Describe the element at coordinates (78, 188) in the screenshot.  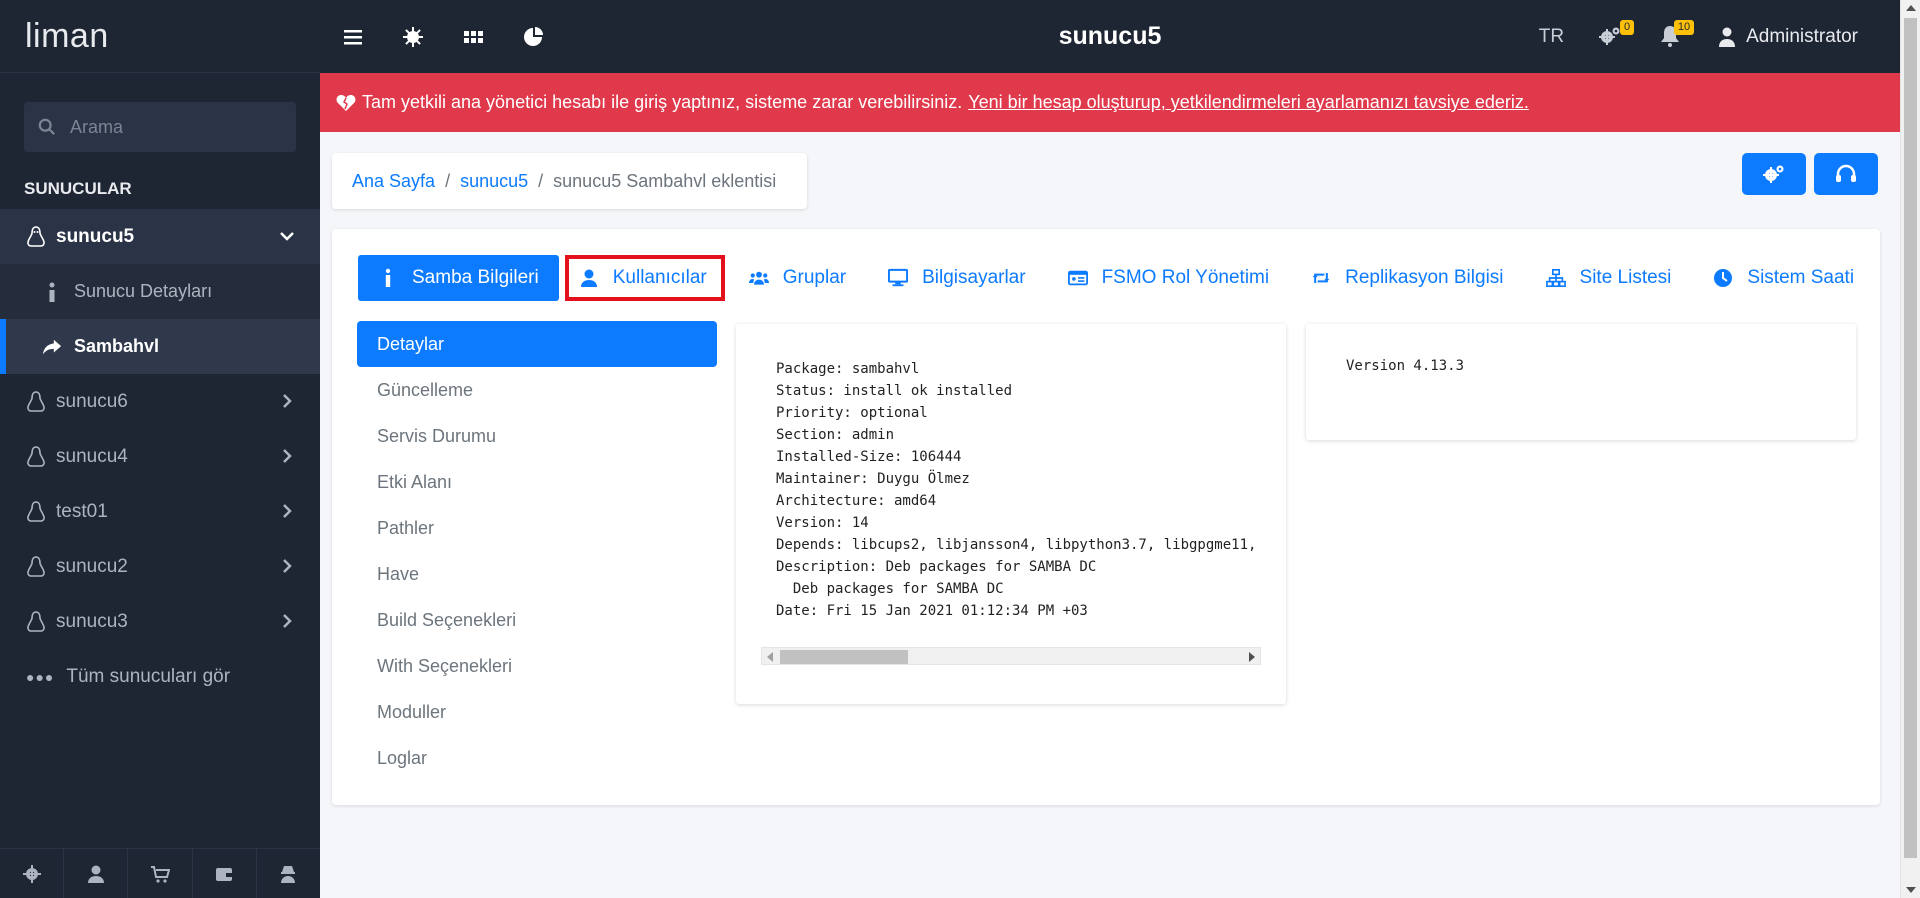
I see `section-title: SUNUCULAR` at that location.